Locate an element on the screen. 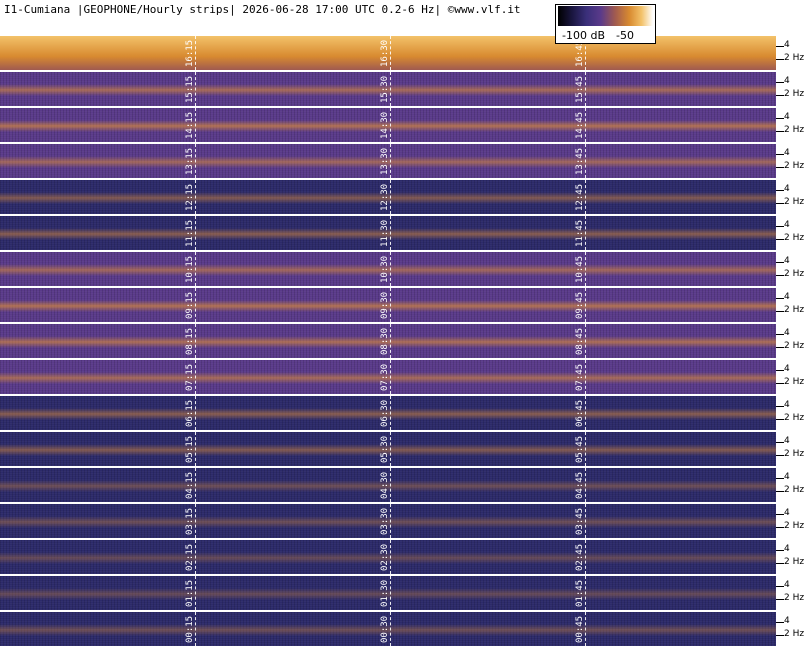  strip-hour-14: 14:15 14:30 14:45 is located at coordinates (388, 125).